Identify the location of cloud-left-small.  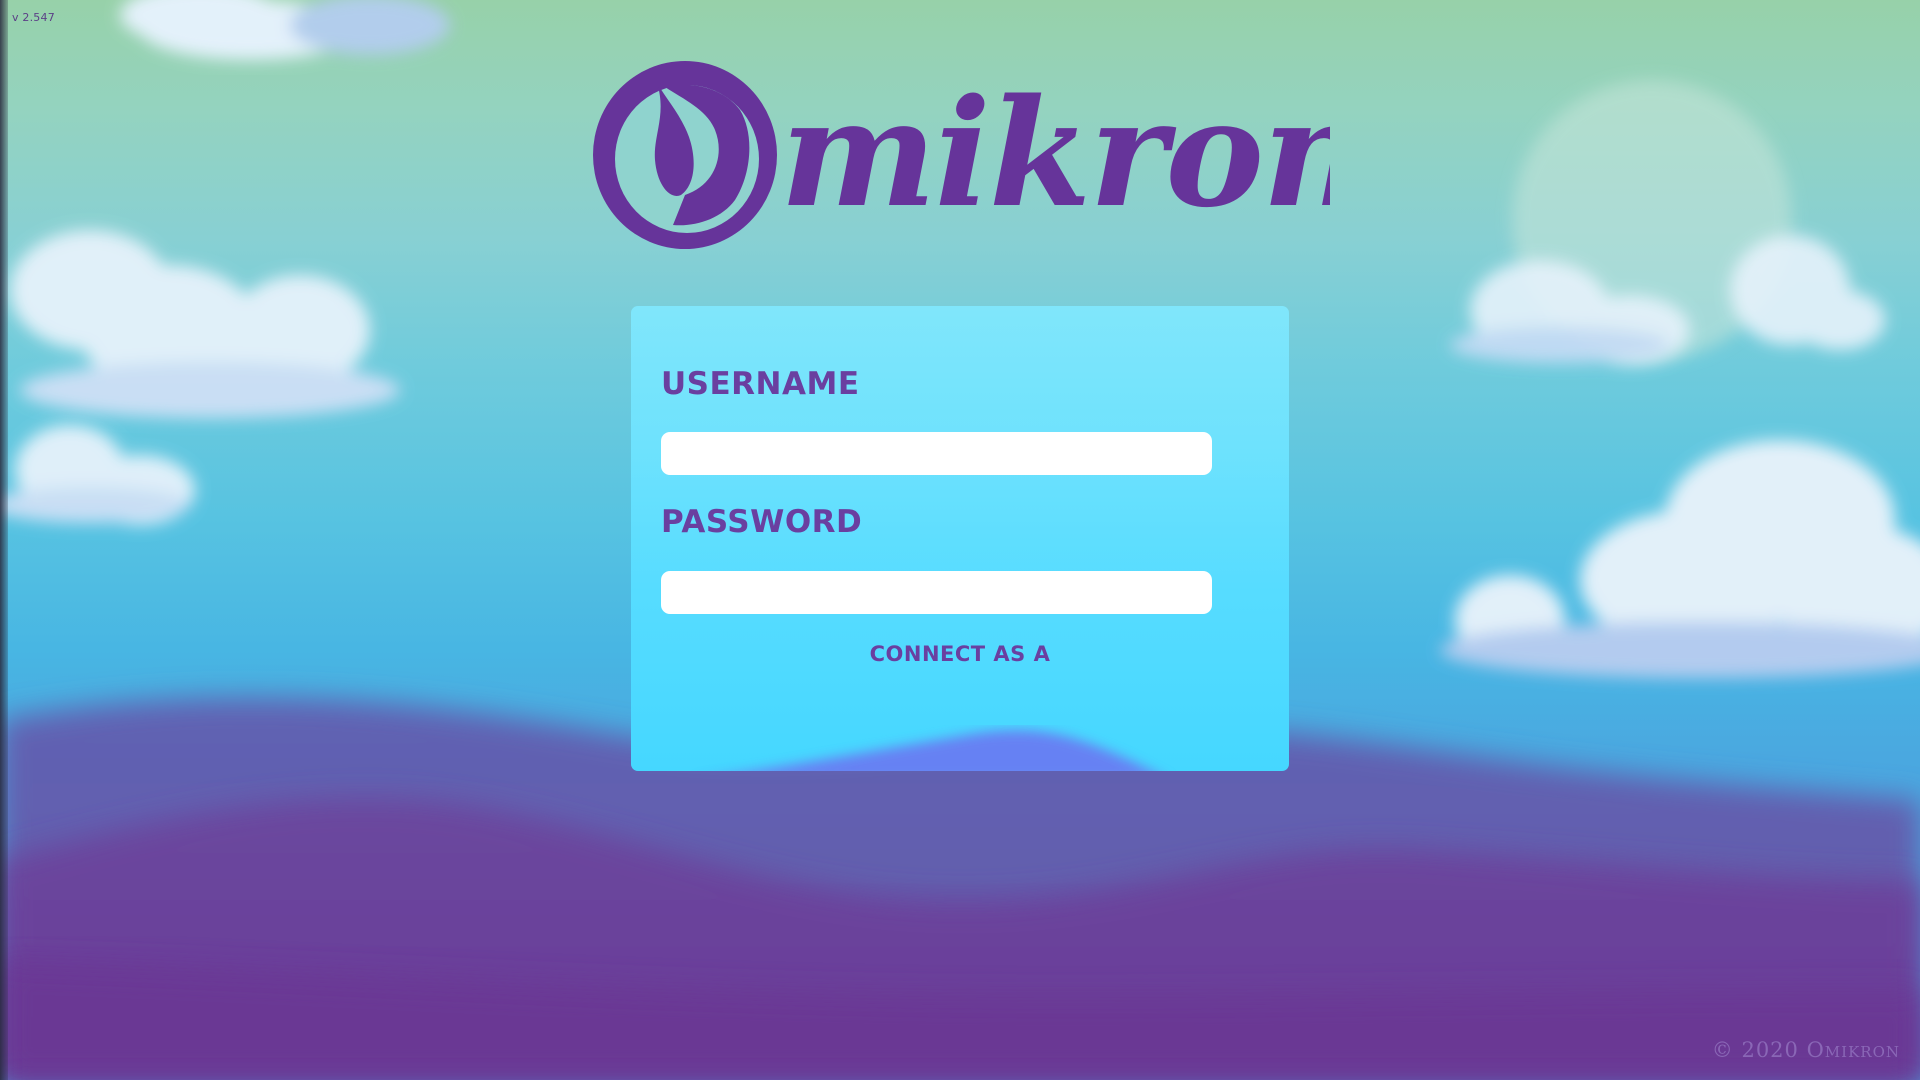
(97, 475).